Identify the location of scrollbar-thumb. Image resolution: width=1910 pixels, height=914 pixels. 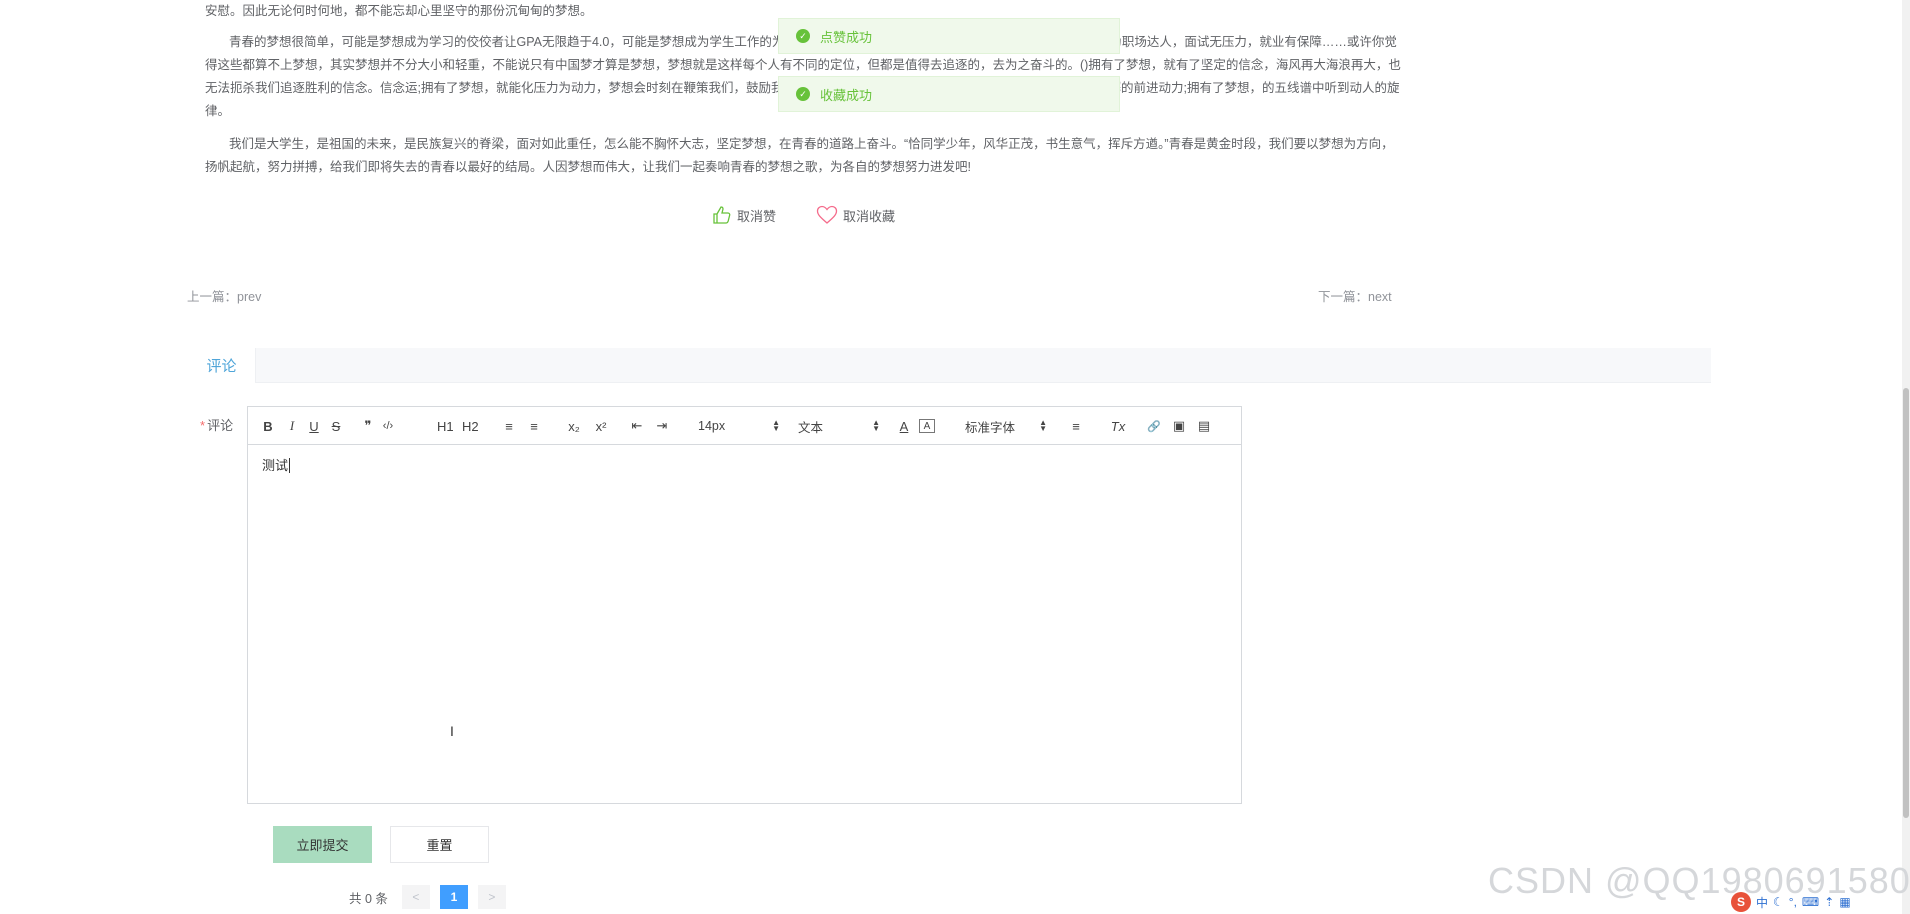
(1906, 603).